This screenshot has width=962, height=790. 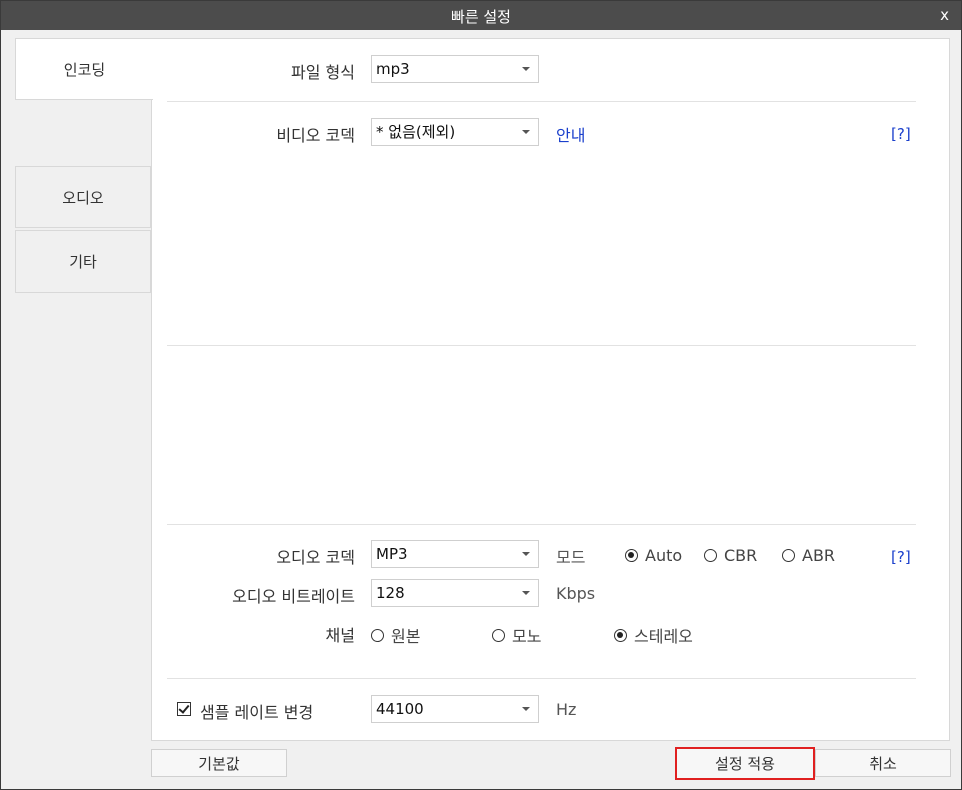 I want to click on sidebar-item-label: 기타, so click(x=83, y=262).